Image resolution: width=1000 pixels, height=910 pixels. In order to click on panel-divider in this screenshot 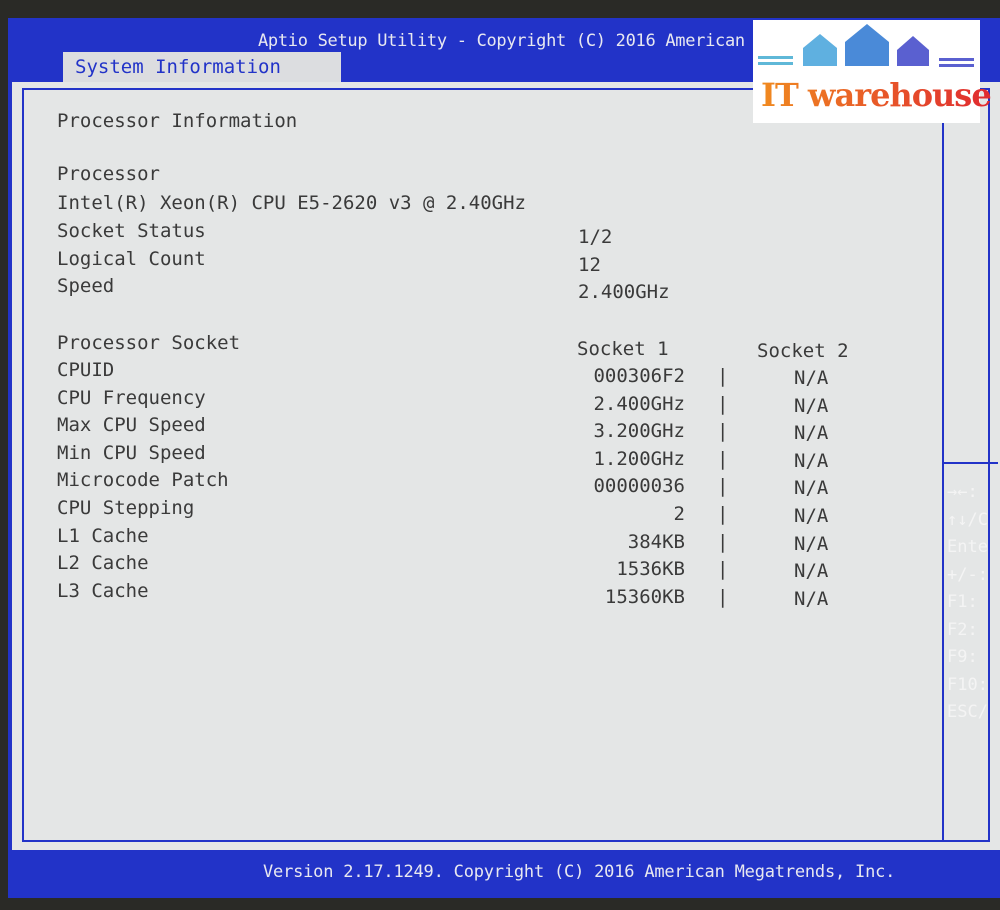, I will do `click(943, 465)`.